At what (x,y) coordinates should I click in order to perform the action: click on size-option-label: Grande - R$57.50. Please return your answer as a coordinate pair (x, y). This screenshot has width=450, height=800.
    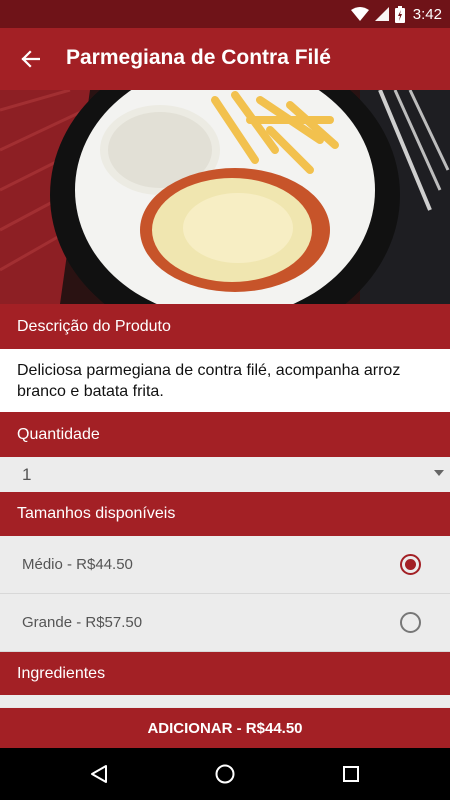
    Looking at the image, I should click on (82, 622).